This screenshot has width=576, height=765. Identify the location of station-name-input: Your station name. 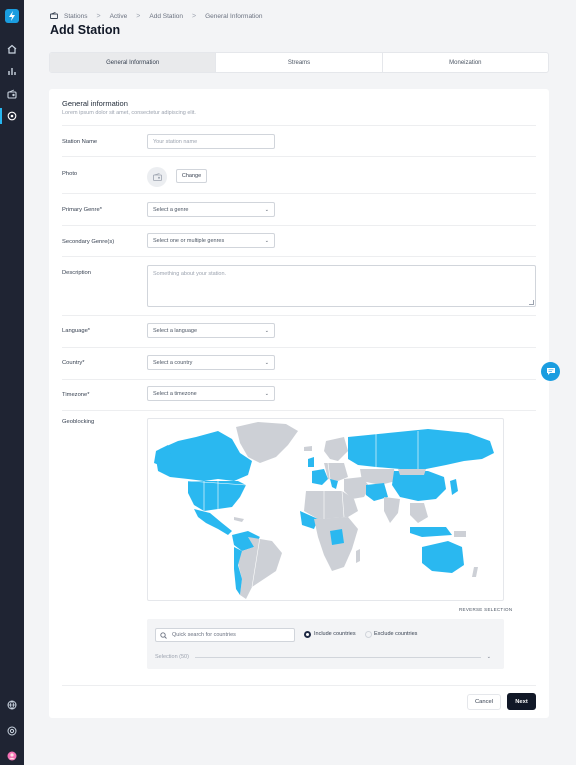
(211, 141).